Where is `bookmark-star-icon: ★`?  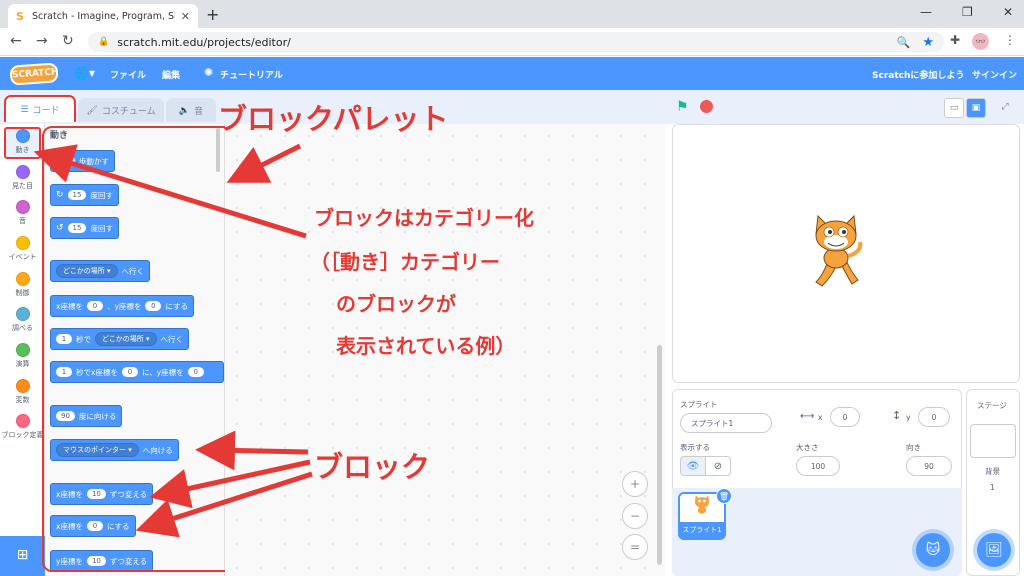
bookmark-star-icon: ★ is located at coordinates (928, 42).